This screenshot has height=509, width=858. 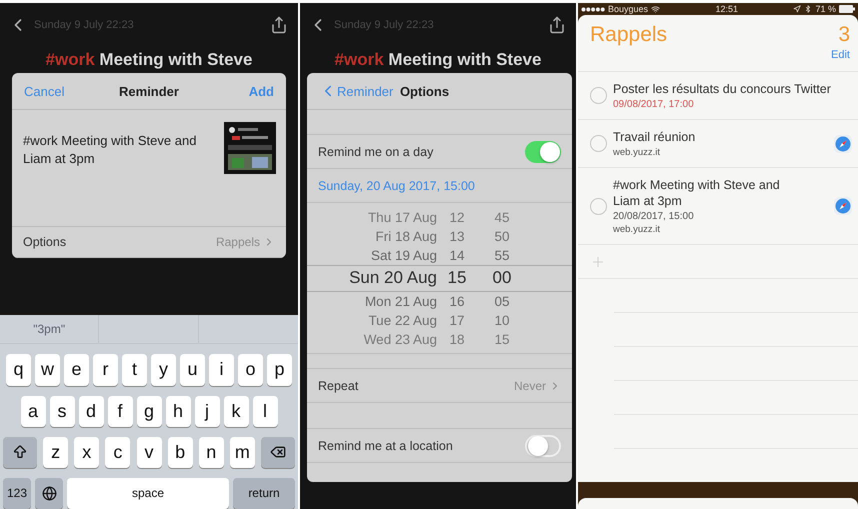 What do you see at coordinates (110, 150) in the screenshot?
I see `reminder-text: #work Meeting with Steve and Liam at 3pm` at bounding box center [110, 150].